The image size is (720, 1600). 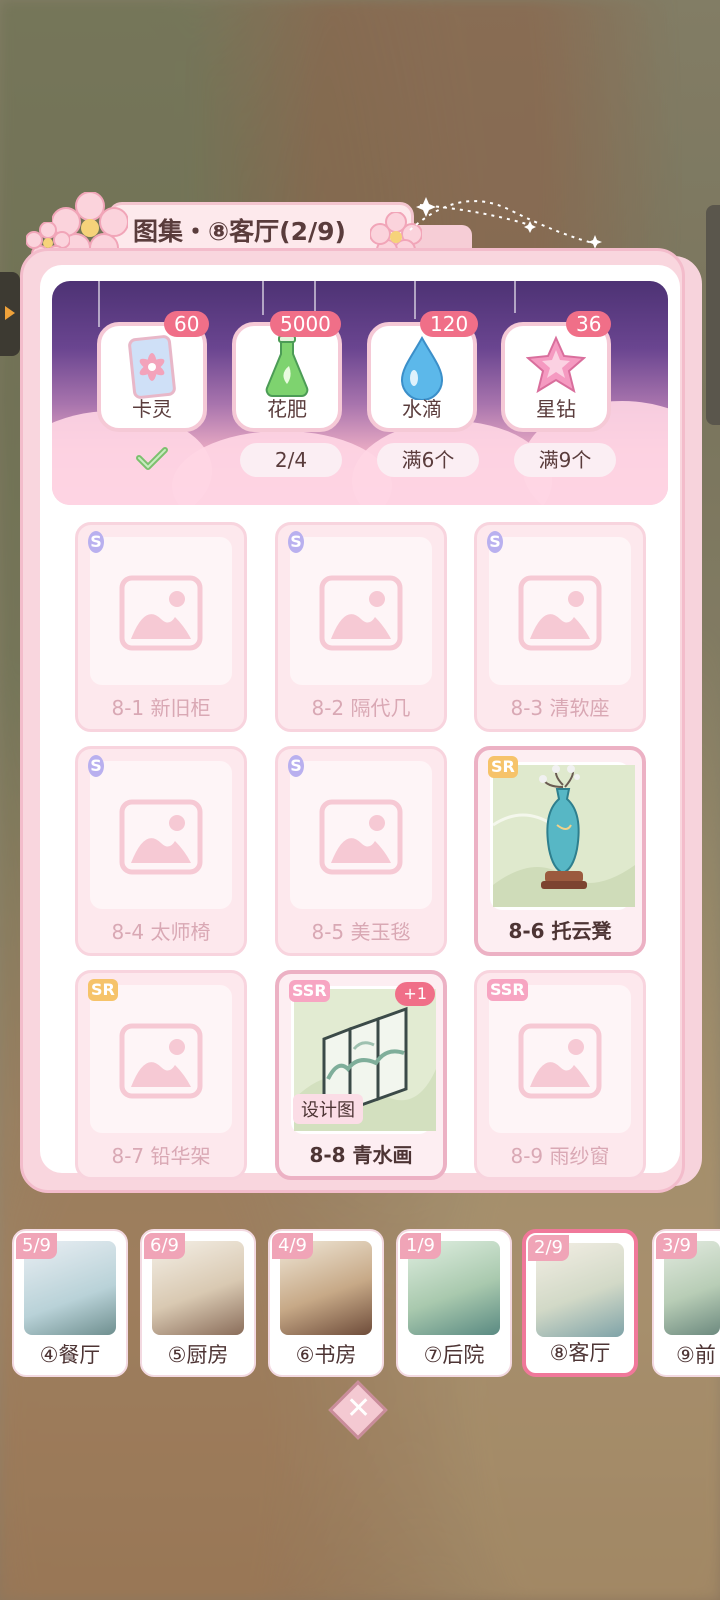 I want to click on reward-card-spirit: 卡灵, so click(x=152, y=377).